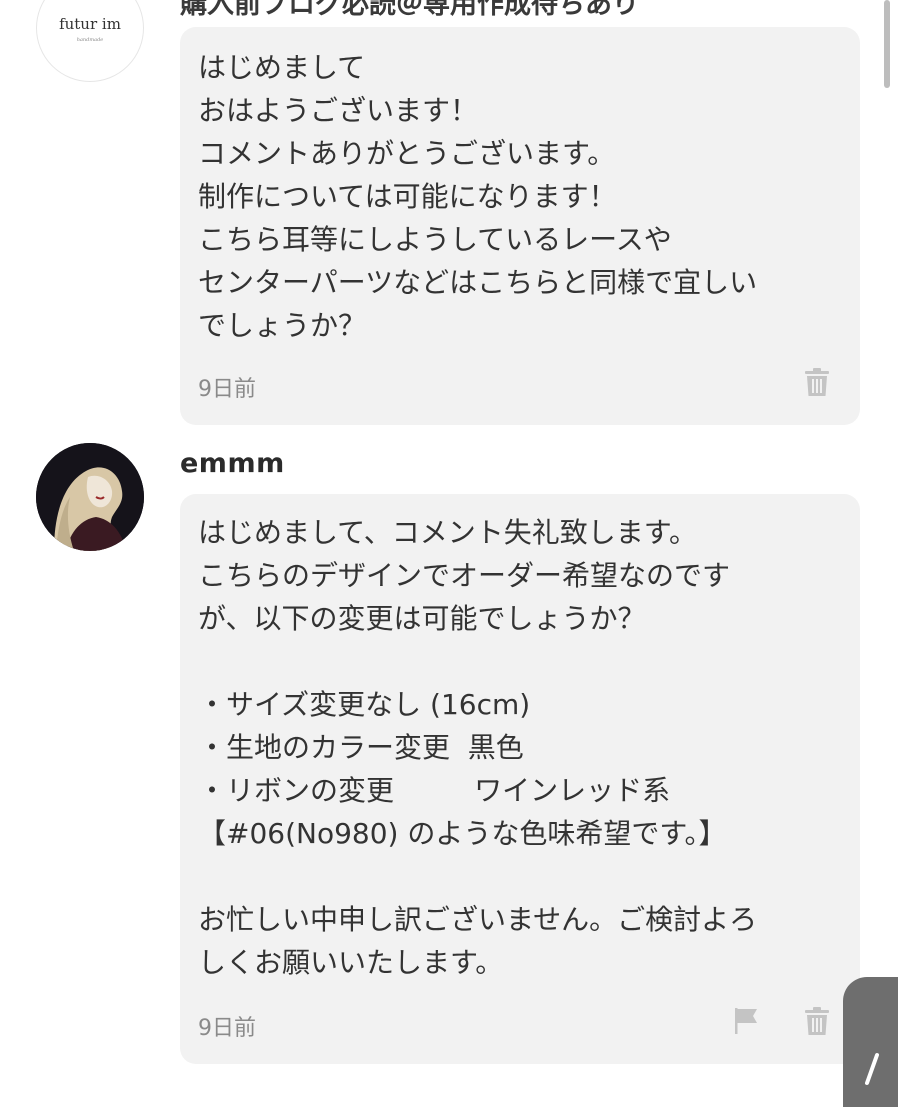  I want to click on comment-text-line: コメントありがとうございます。, so click(407, 153).